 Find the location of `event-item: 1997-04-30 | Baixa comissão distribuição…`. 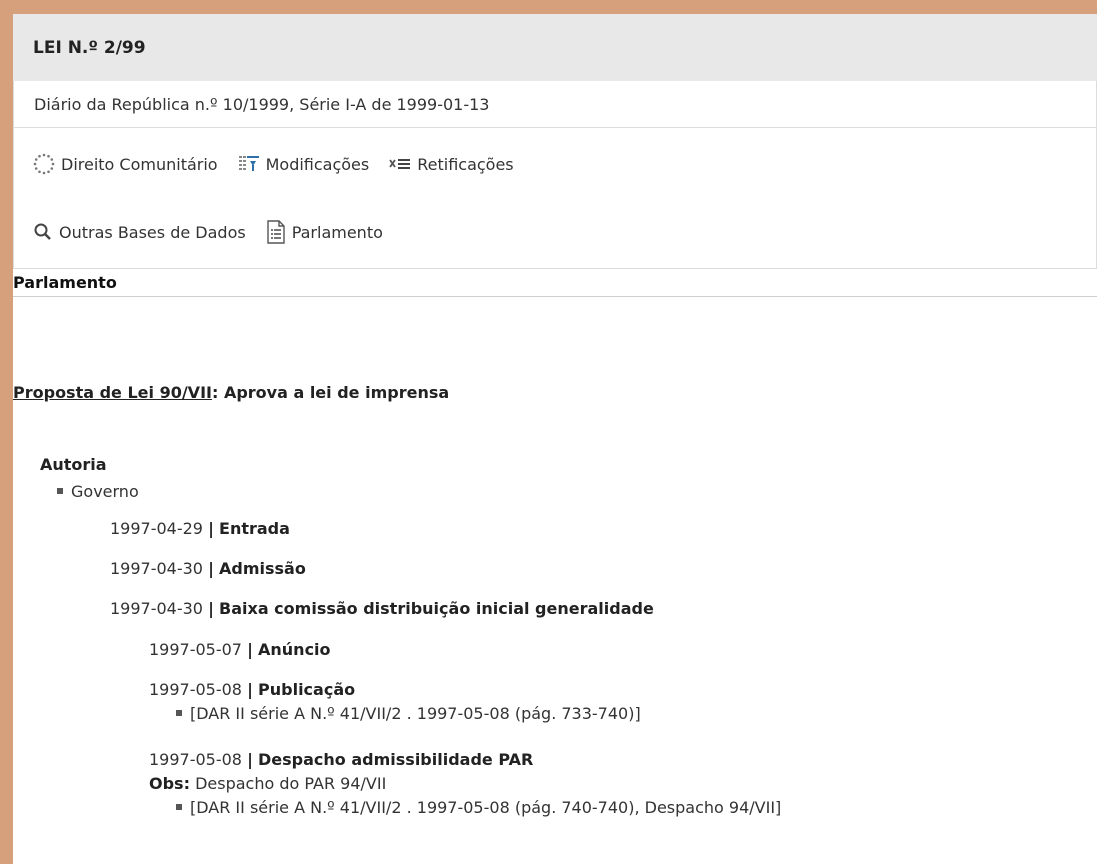

event-item: 1997-04-30 | Baixa comissão distribuição… is located at coordinates (382, 608).